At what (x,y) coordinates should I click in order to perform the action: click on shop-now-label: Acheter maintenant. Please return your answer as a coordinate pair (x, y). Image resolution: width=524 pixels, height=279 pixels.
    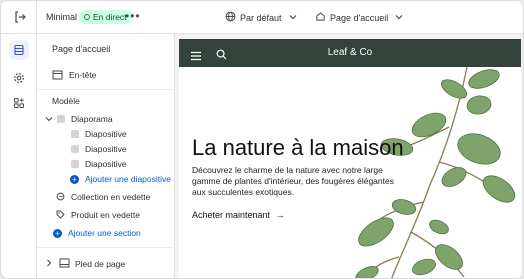
    Looking at the image, I should click on (231, 215).